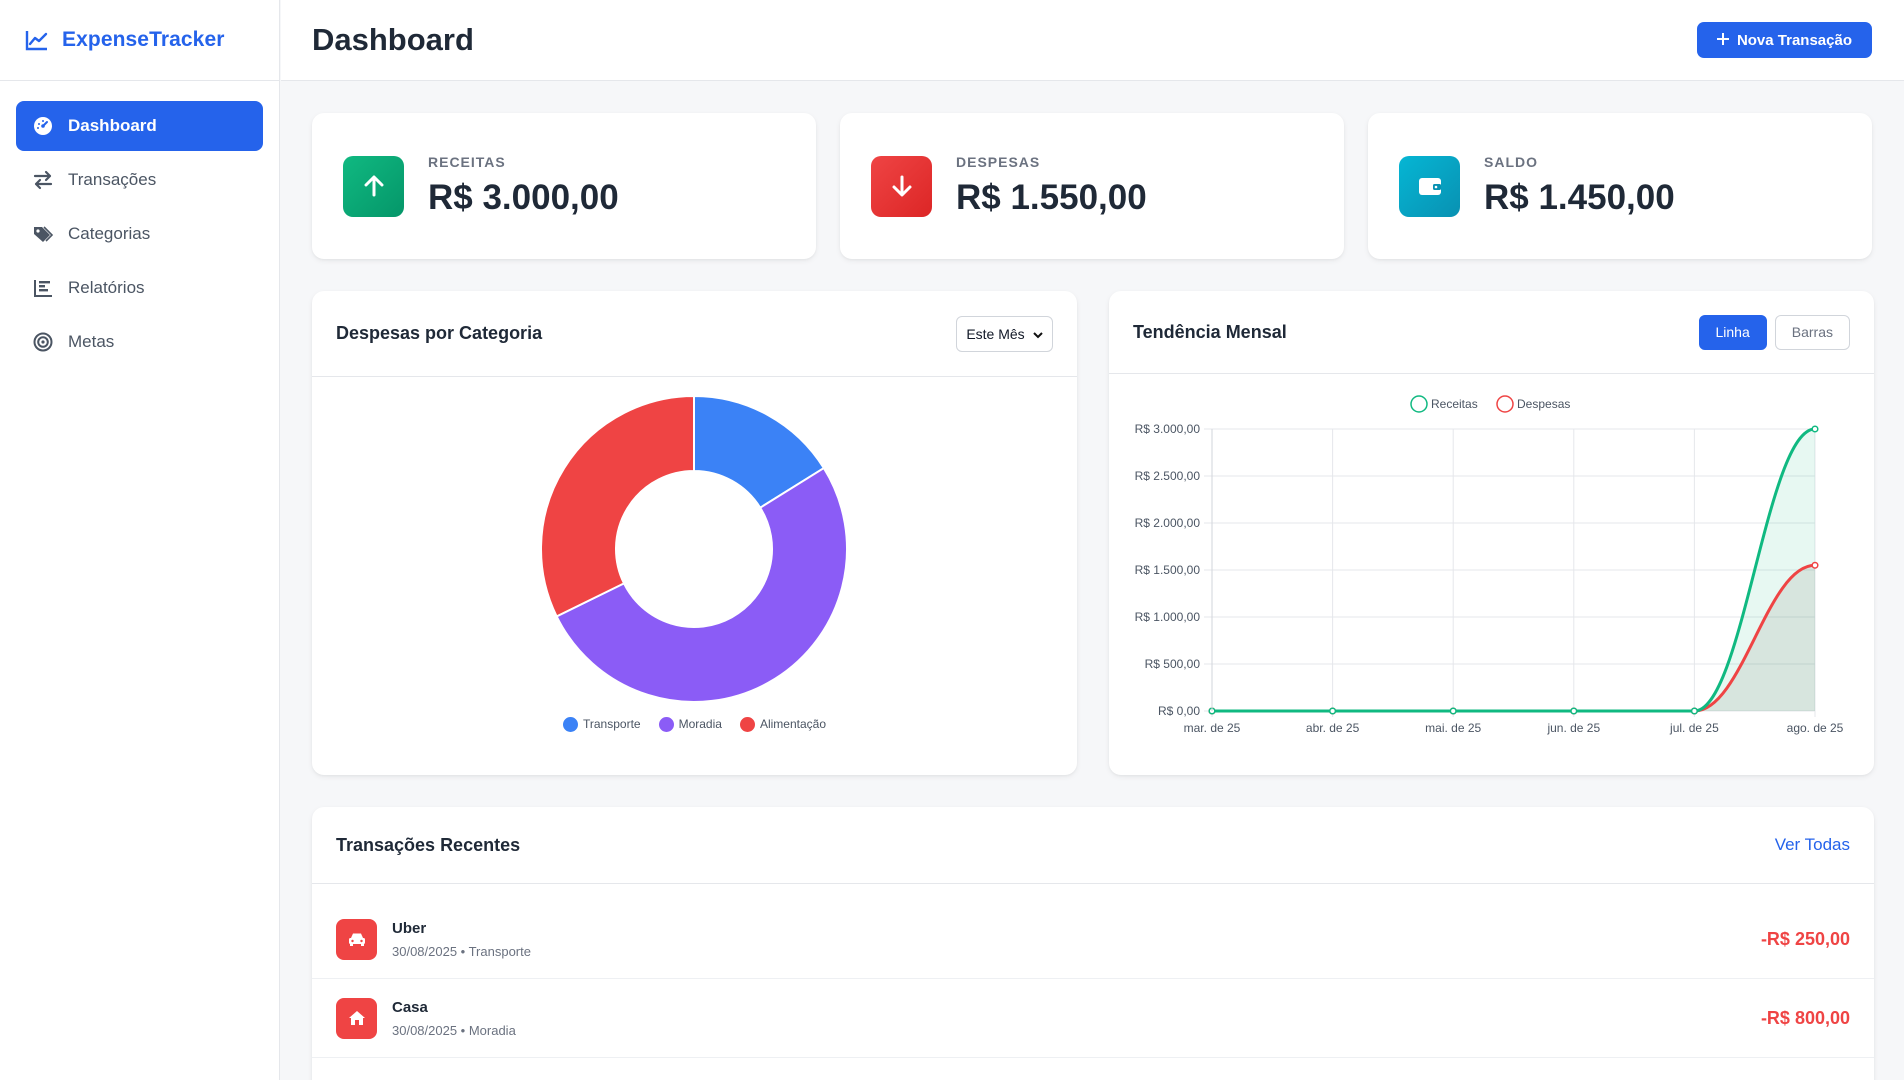 This screenshot has height=1080, width=1904. I want to click on donut-legend: Transporte Moradia Alimentação, so click(694, 725).